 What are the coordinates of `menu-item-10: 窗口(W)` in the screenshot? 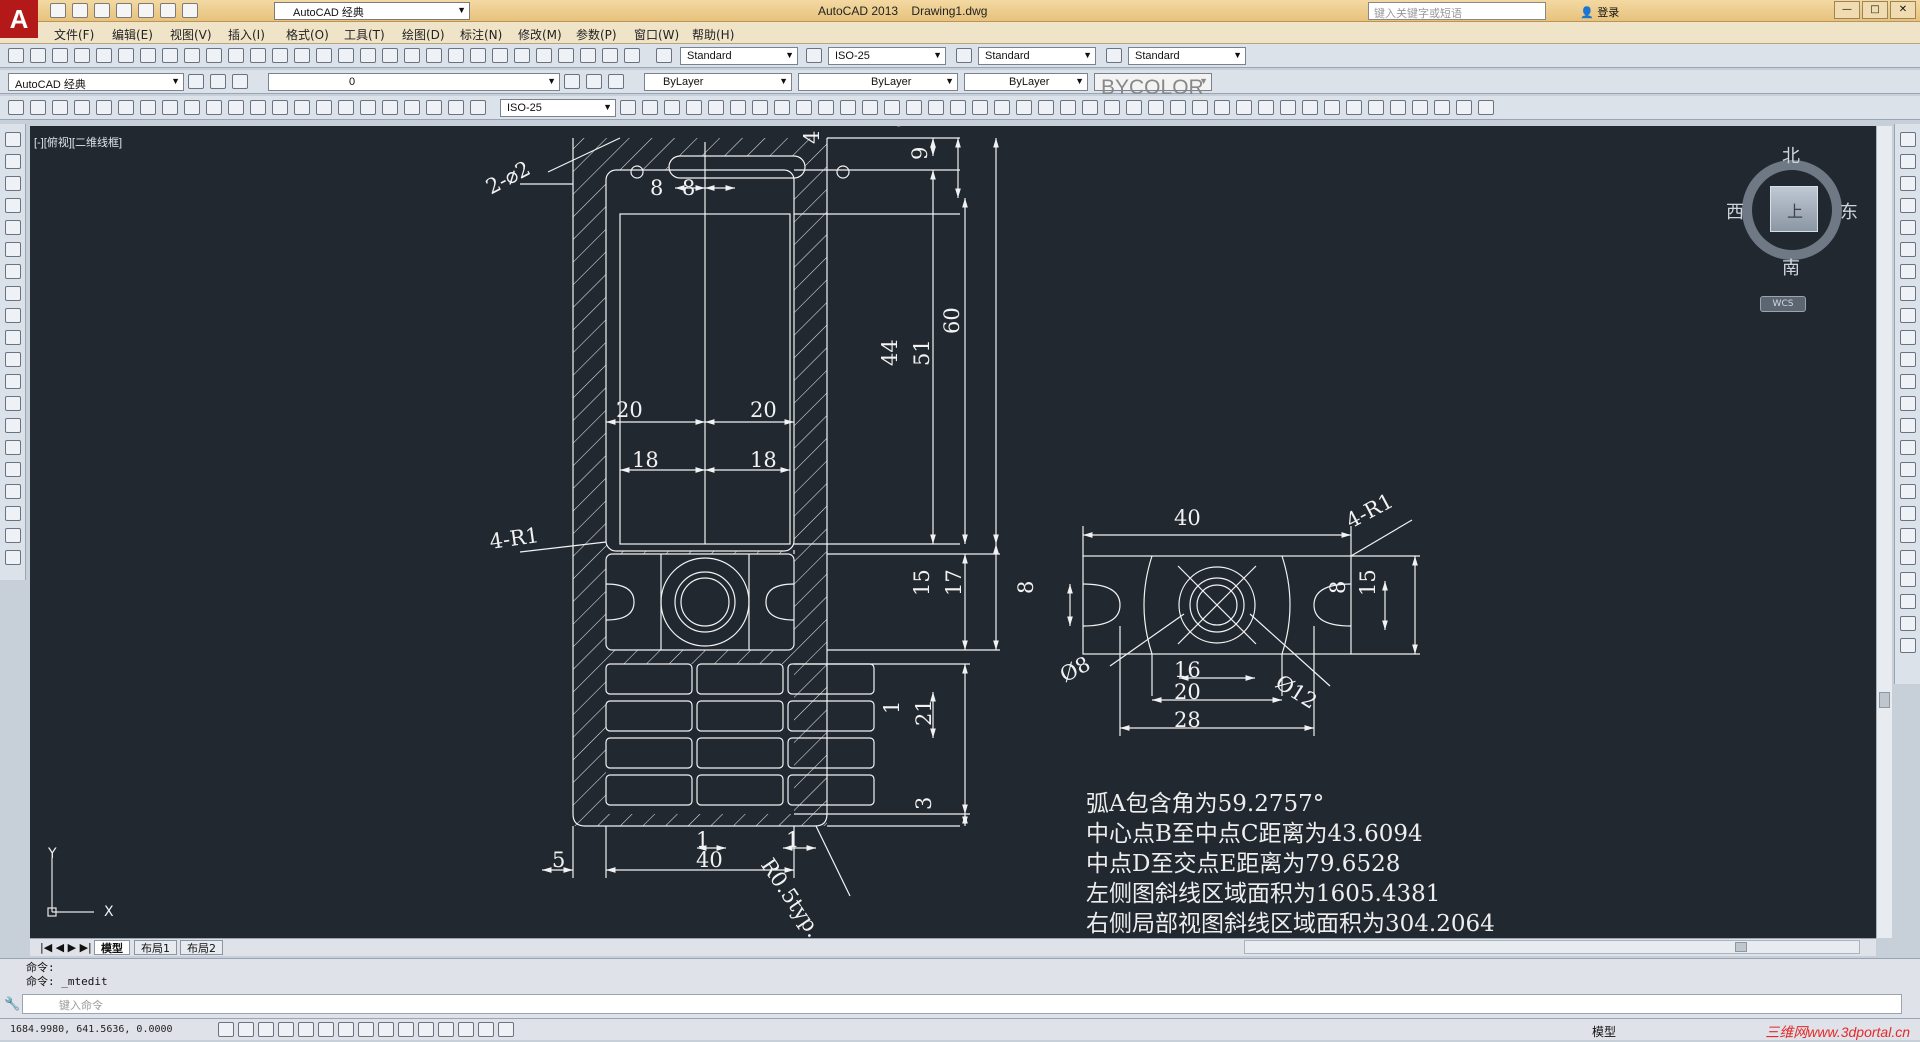 It's located at (656, 34).